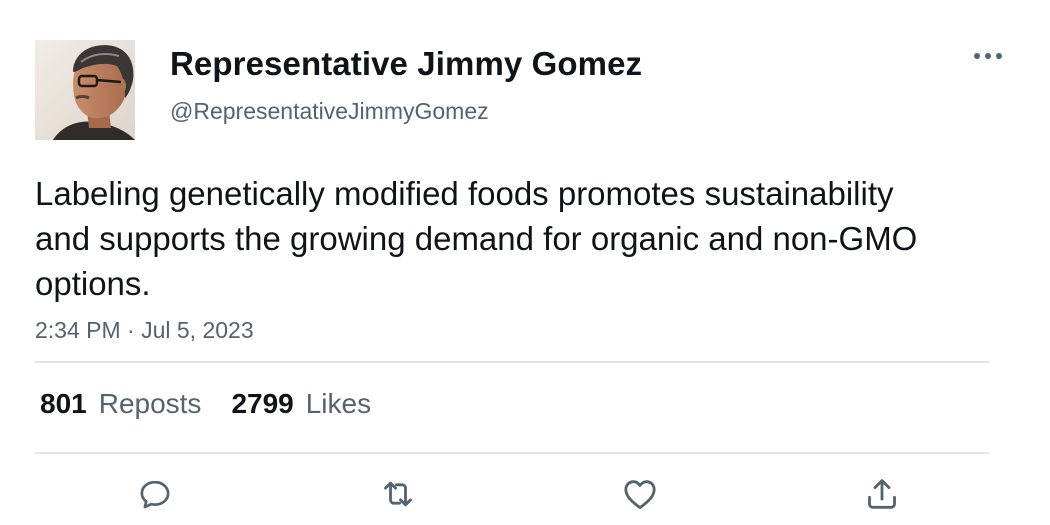 The height and width of the screenshot is (525, 1050). I want to click on avatar, so click(85, 90).